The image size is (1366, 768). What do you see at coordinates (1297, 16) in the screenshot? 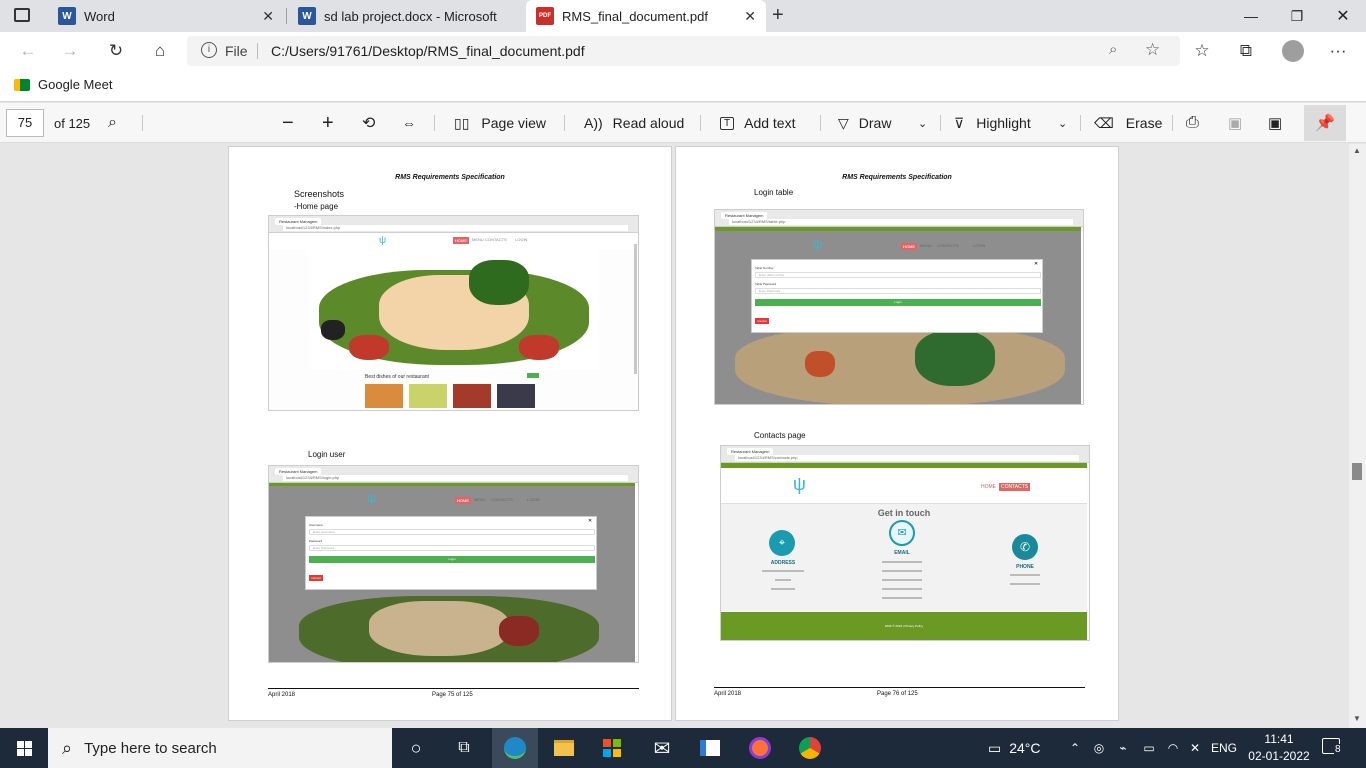
I see `restore-button: ❐` at bounding box center [1297, 16].